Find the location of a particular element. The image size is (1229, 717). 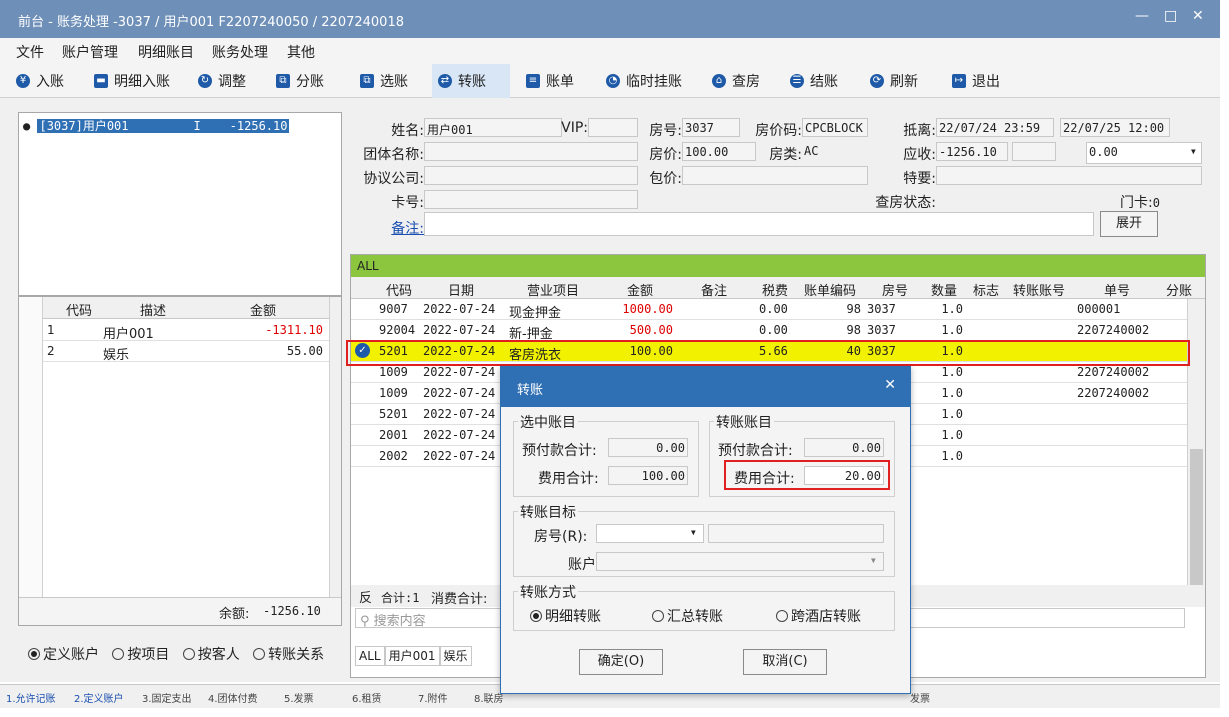

select-icon: ⧉ is located at coordinates (367, 81).